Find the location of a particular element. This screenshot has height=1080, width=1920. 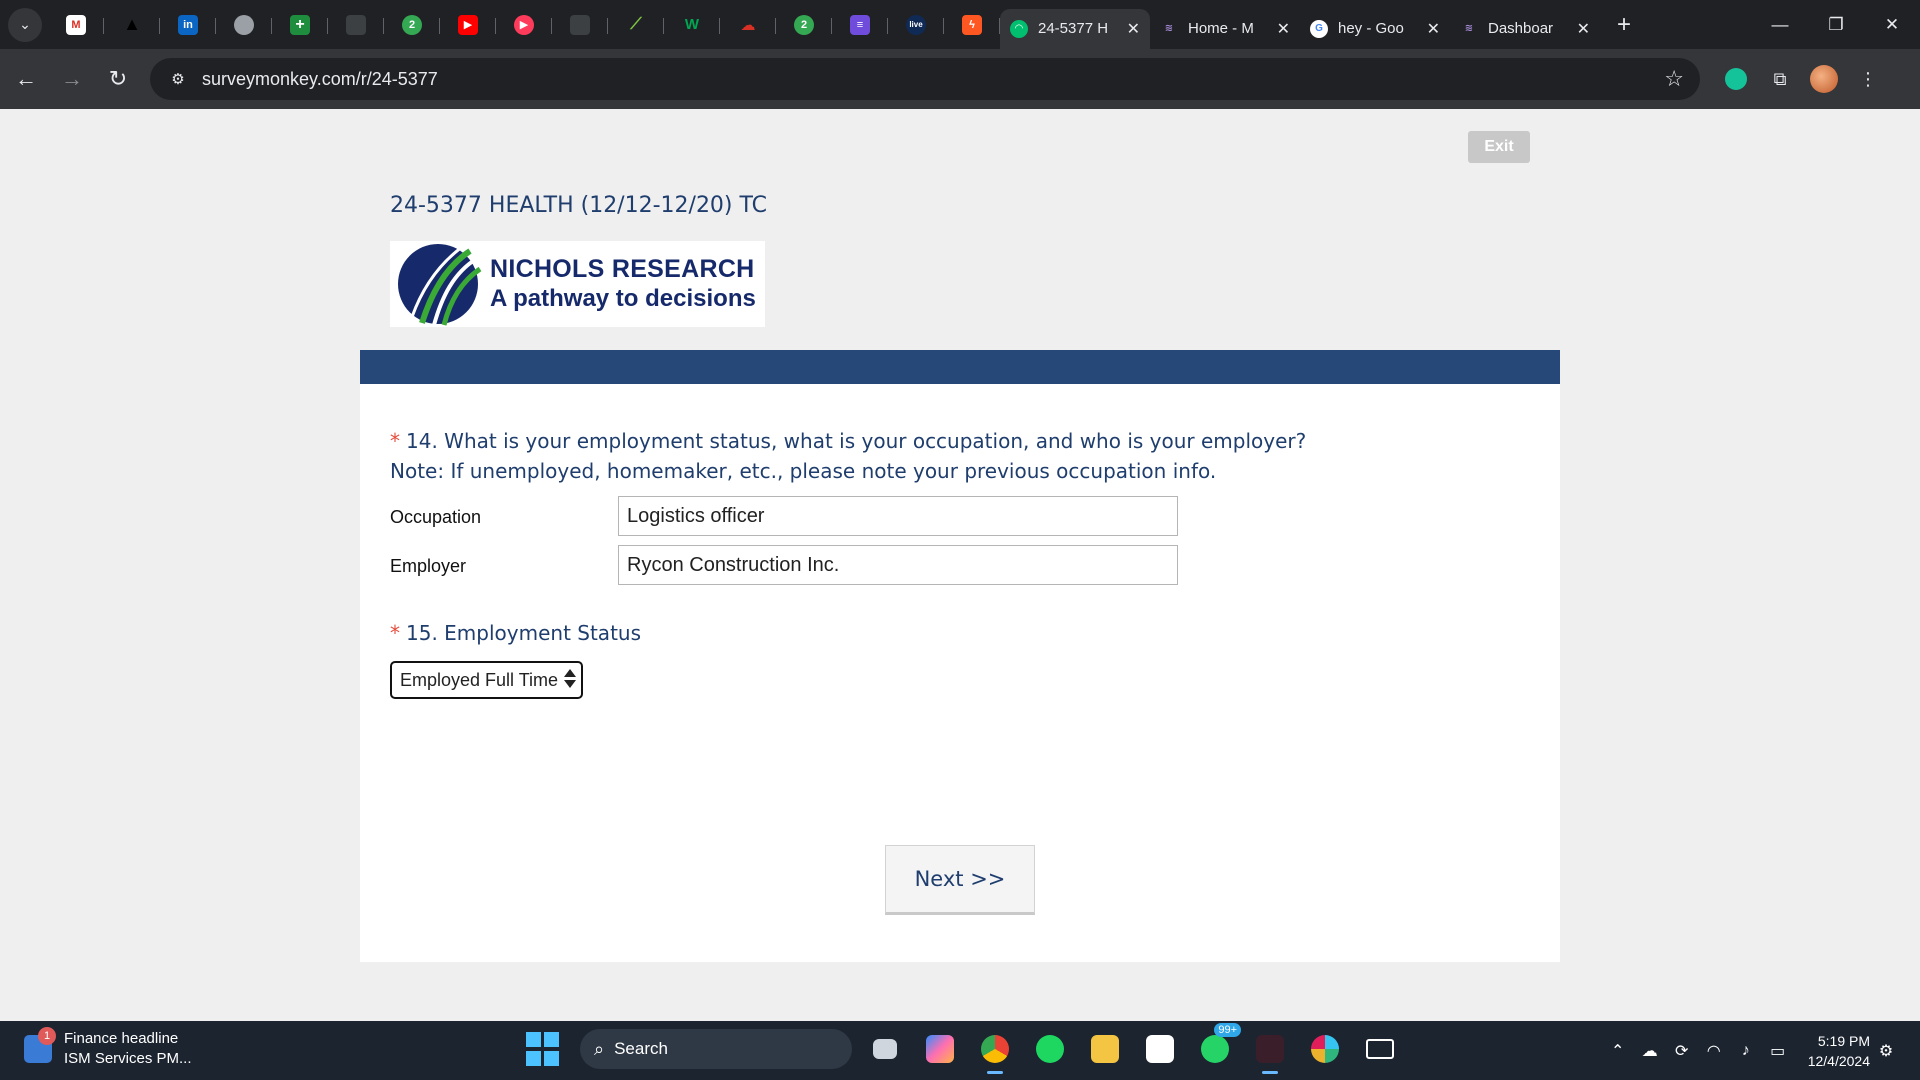

slack-icon is located at coordinates (1325, 1049).